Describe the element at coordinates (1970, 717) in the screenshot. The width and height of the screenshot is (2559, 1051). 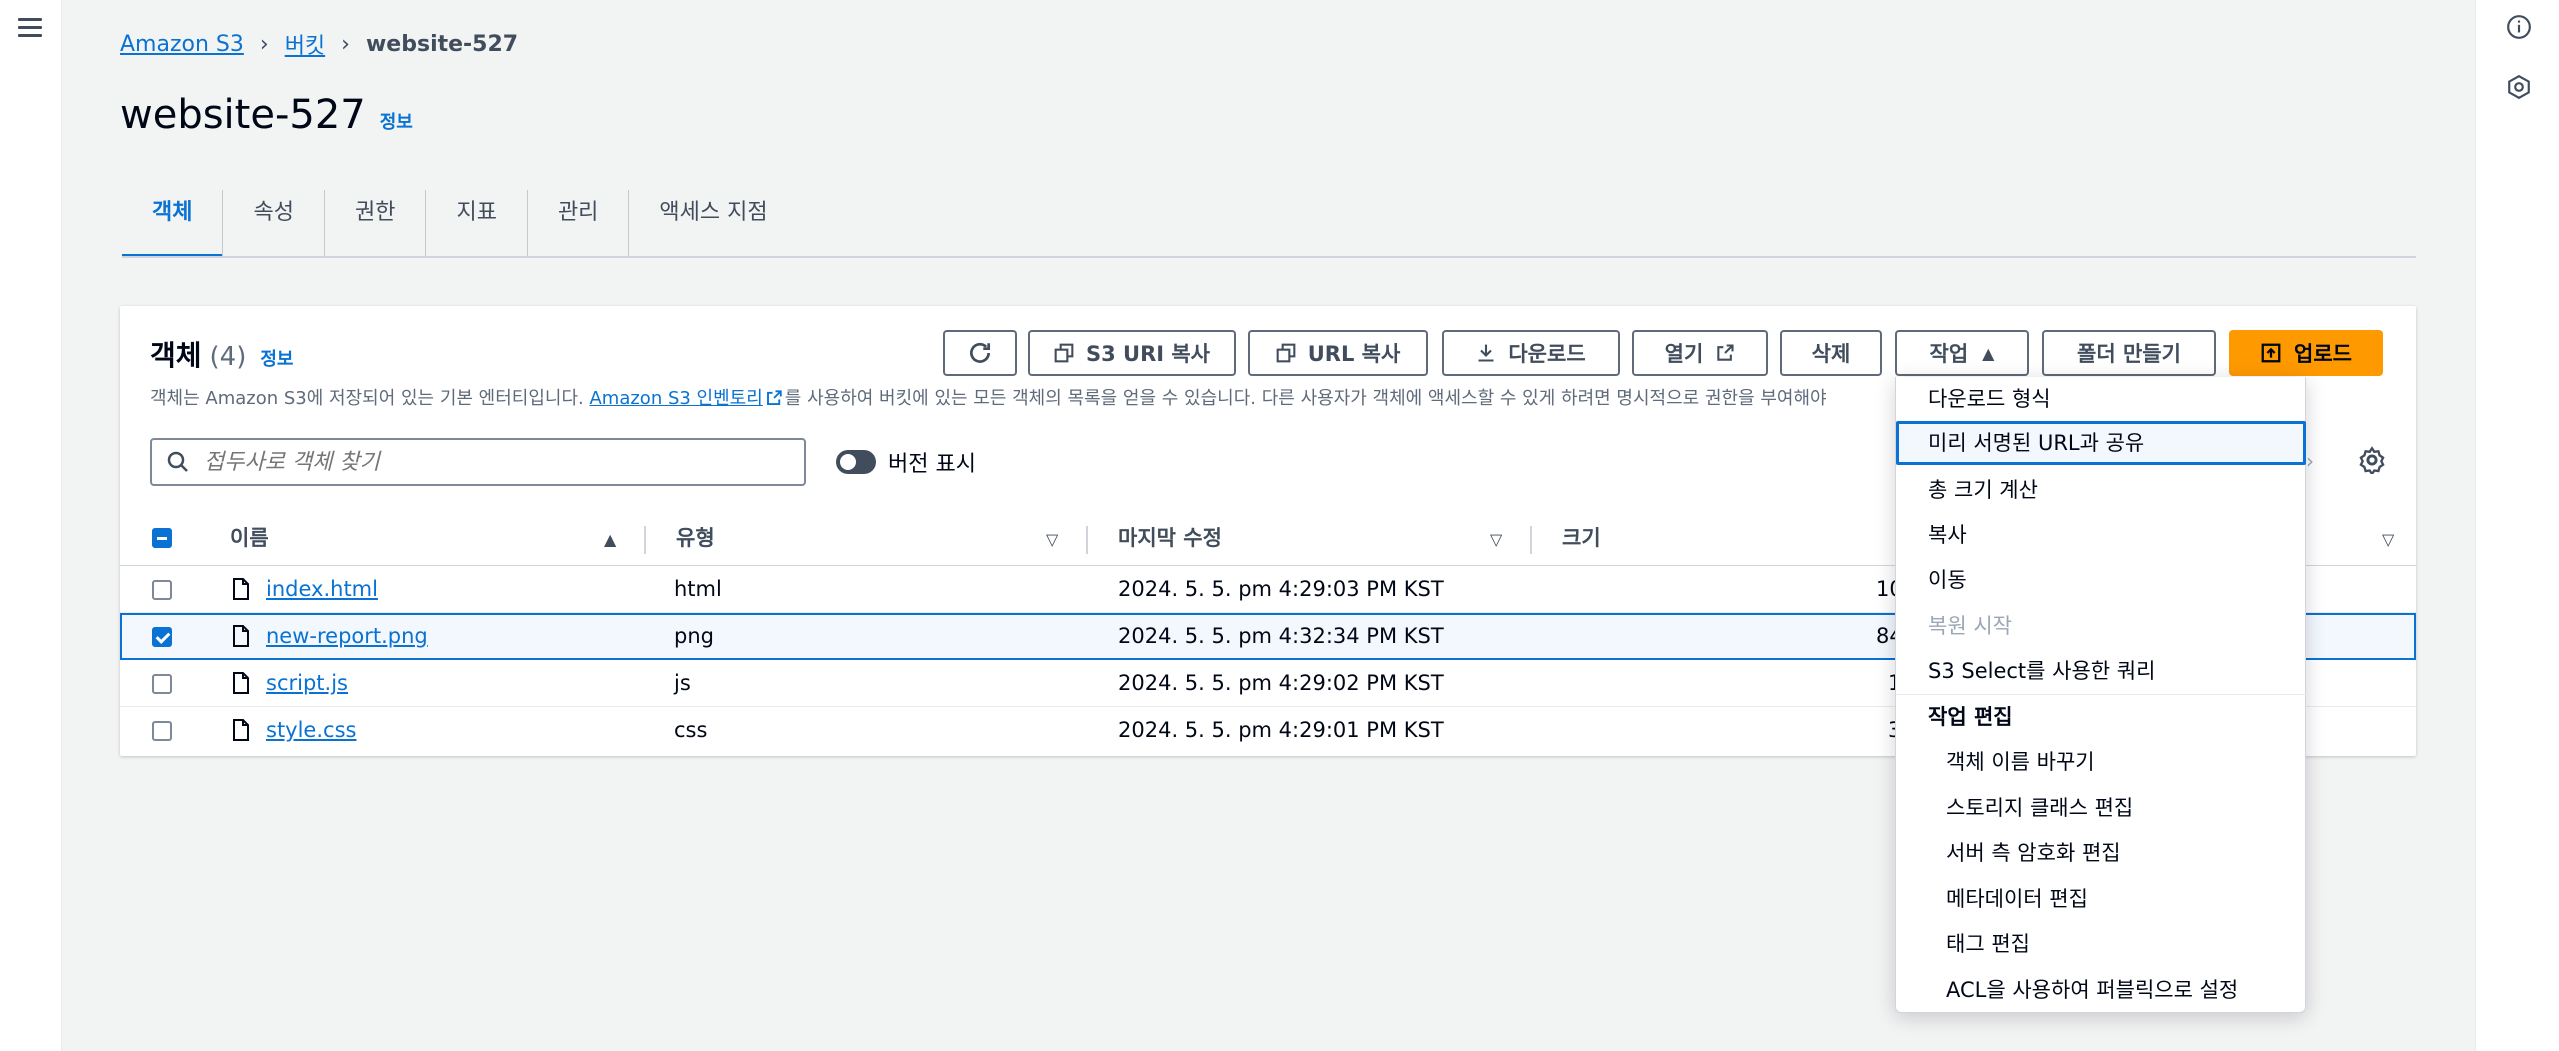
I see `menu-group-edit-actions: 작업 편집` at that location.